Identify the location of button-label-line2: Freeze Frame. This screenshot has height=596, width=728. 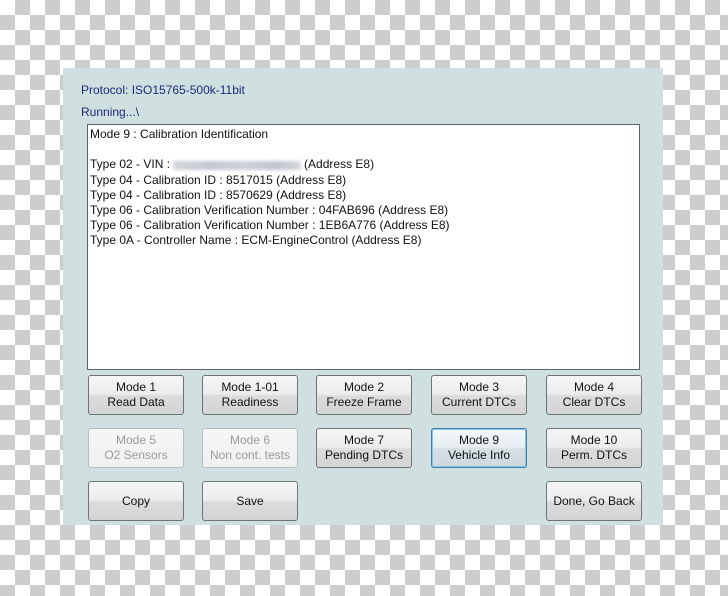
(364, 402).